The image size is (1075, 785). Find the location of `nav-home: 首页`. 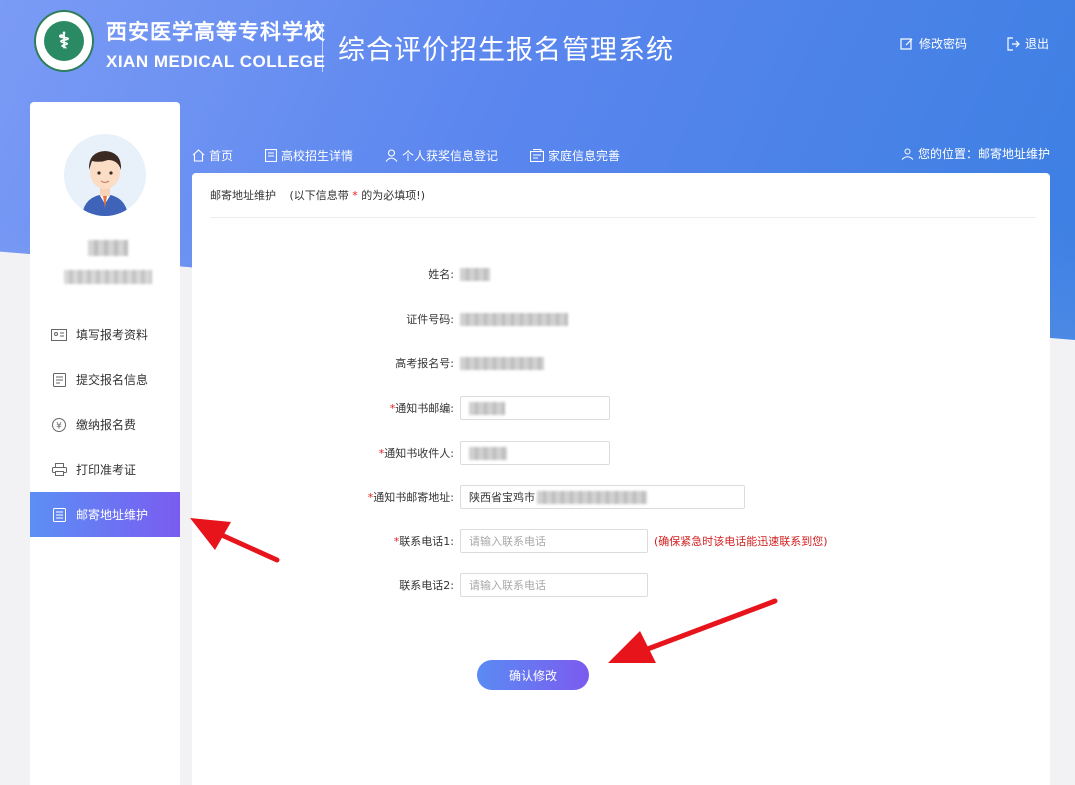

nav-home: 首页 is located at coordinates (212, 155).